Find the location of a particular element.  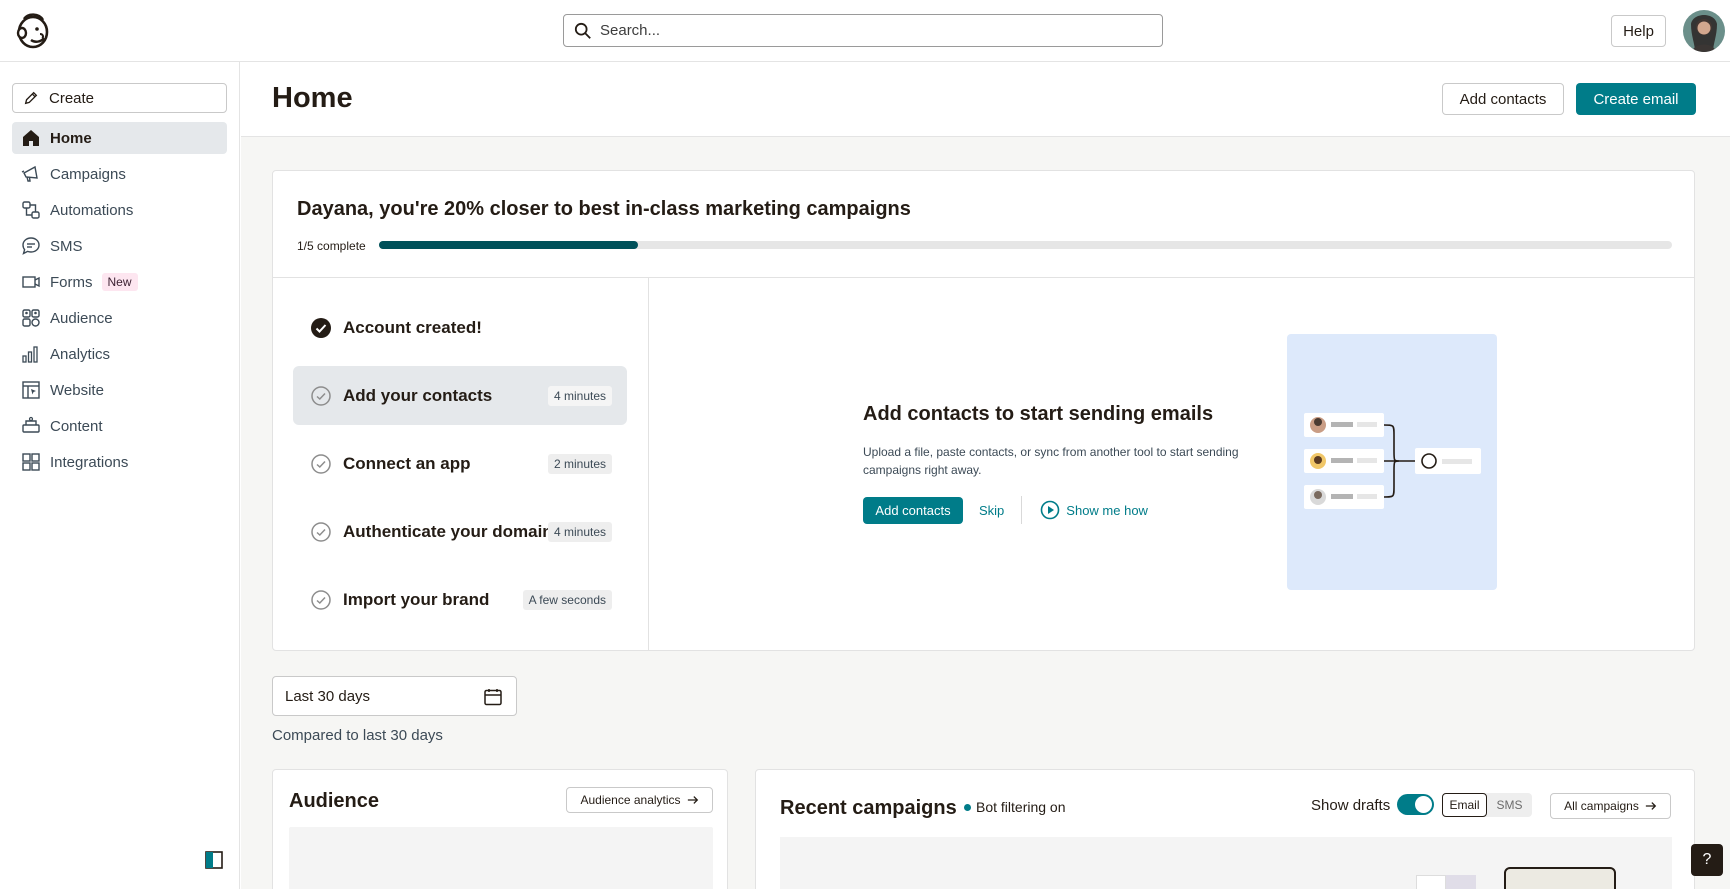

skip-link: Skip is located at coordinates (991, 510).